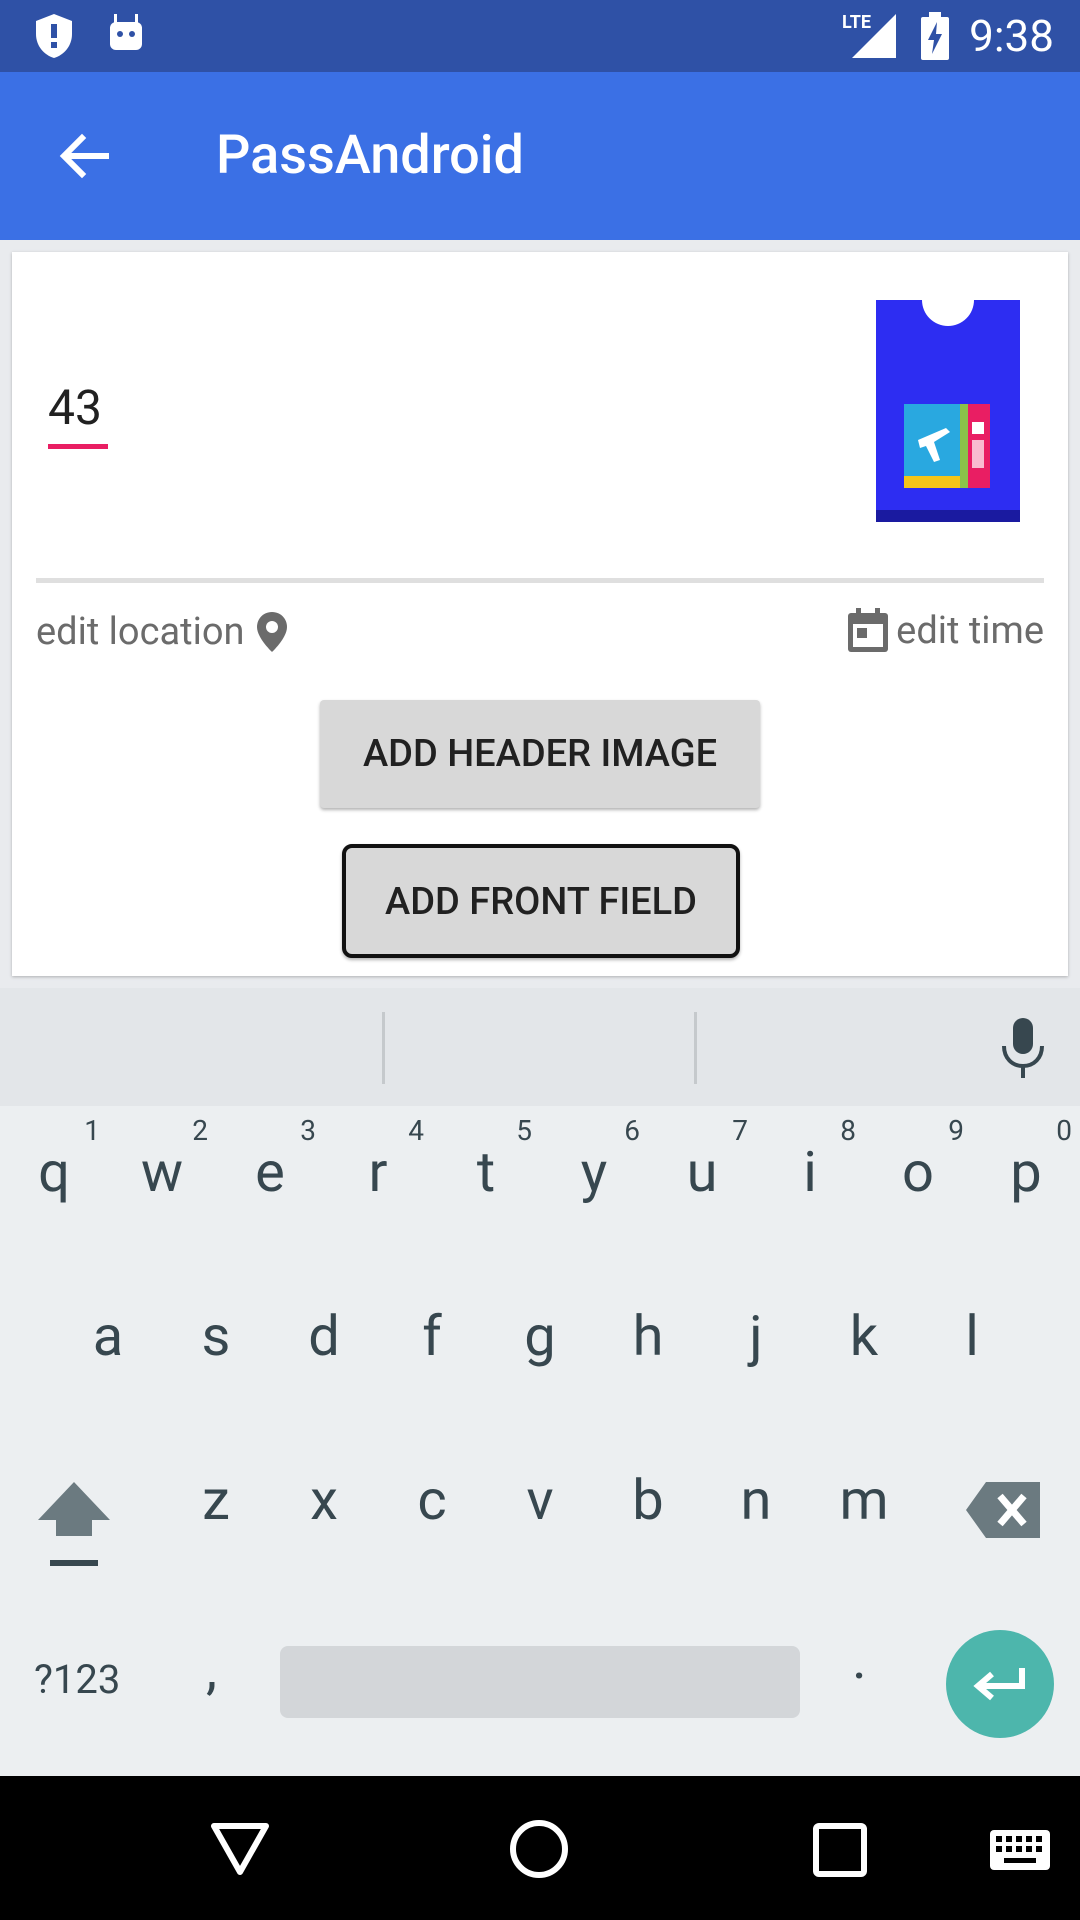 This screenshot has width=1080, height=1920. I want to click on key-t: t5, so click(486, 1181).